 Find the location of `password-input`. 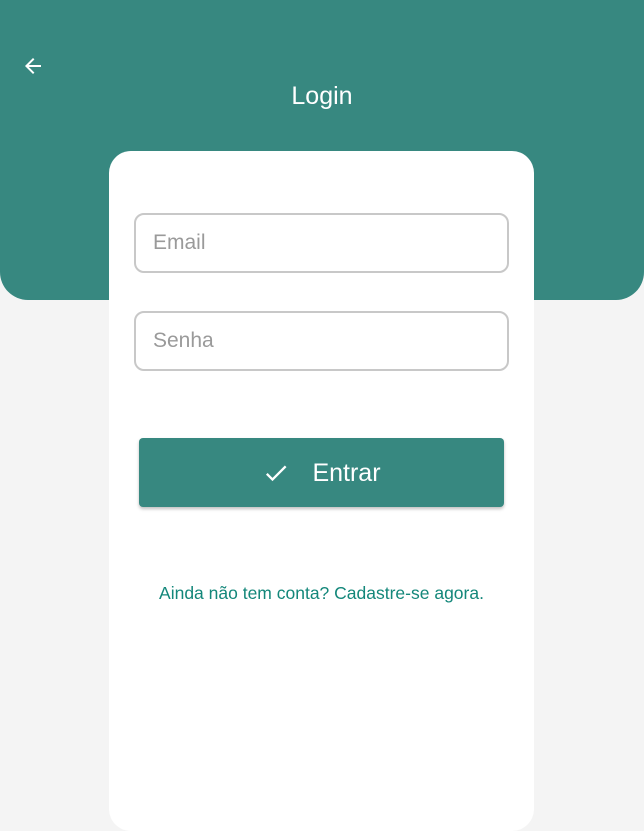

password-input is located at coordinates (321, 341).